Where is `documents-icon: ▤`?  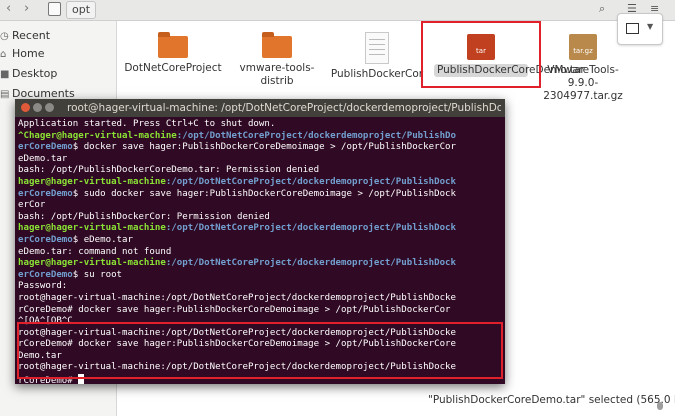
documents-icon: ▤ is located at coordinates (5, 94).